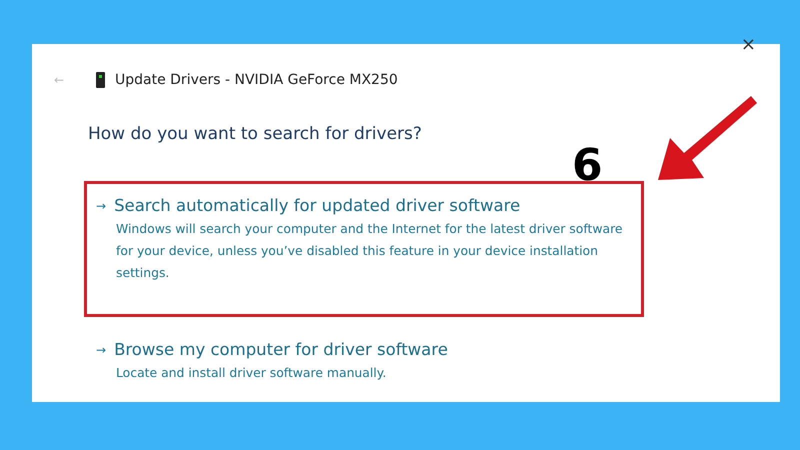 This screenshot has height=450, width=800. Describe the element at coordinates (281, 349) in the screenshot. I see `option-title: Browse my computer for driver software` at that location.